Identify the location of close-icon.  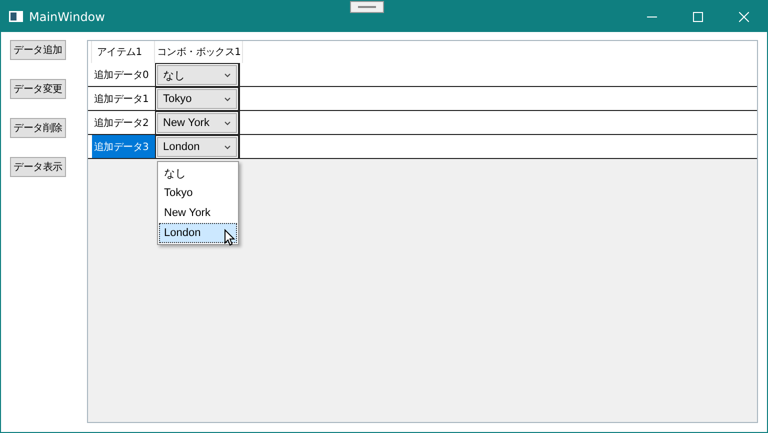
(744, 17).